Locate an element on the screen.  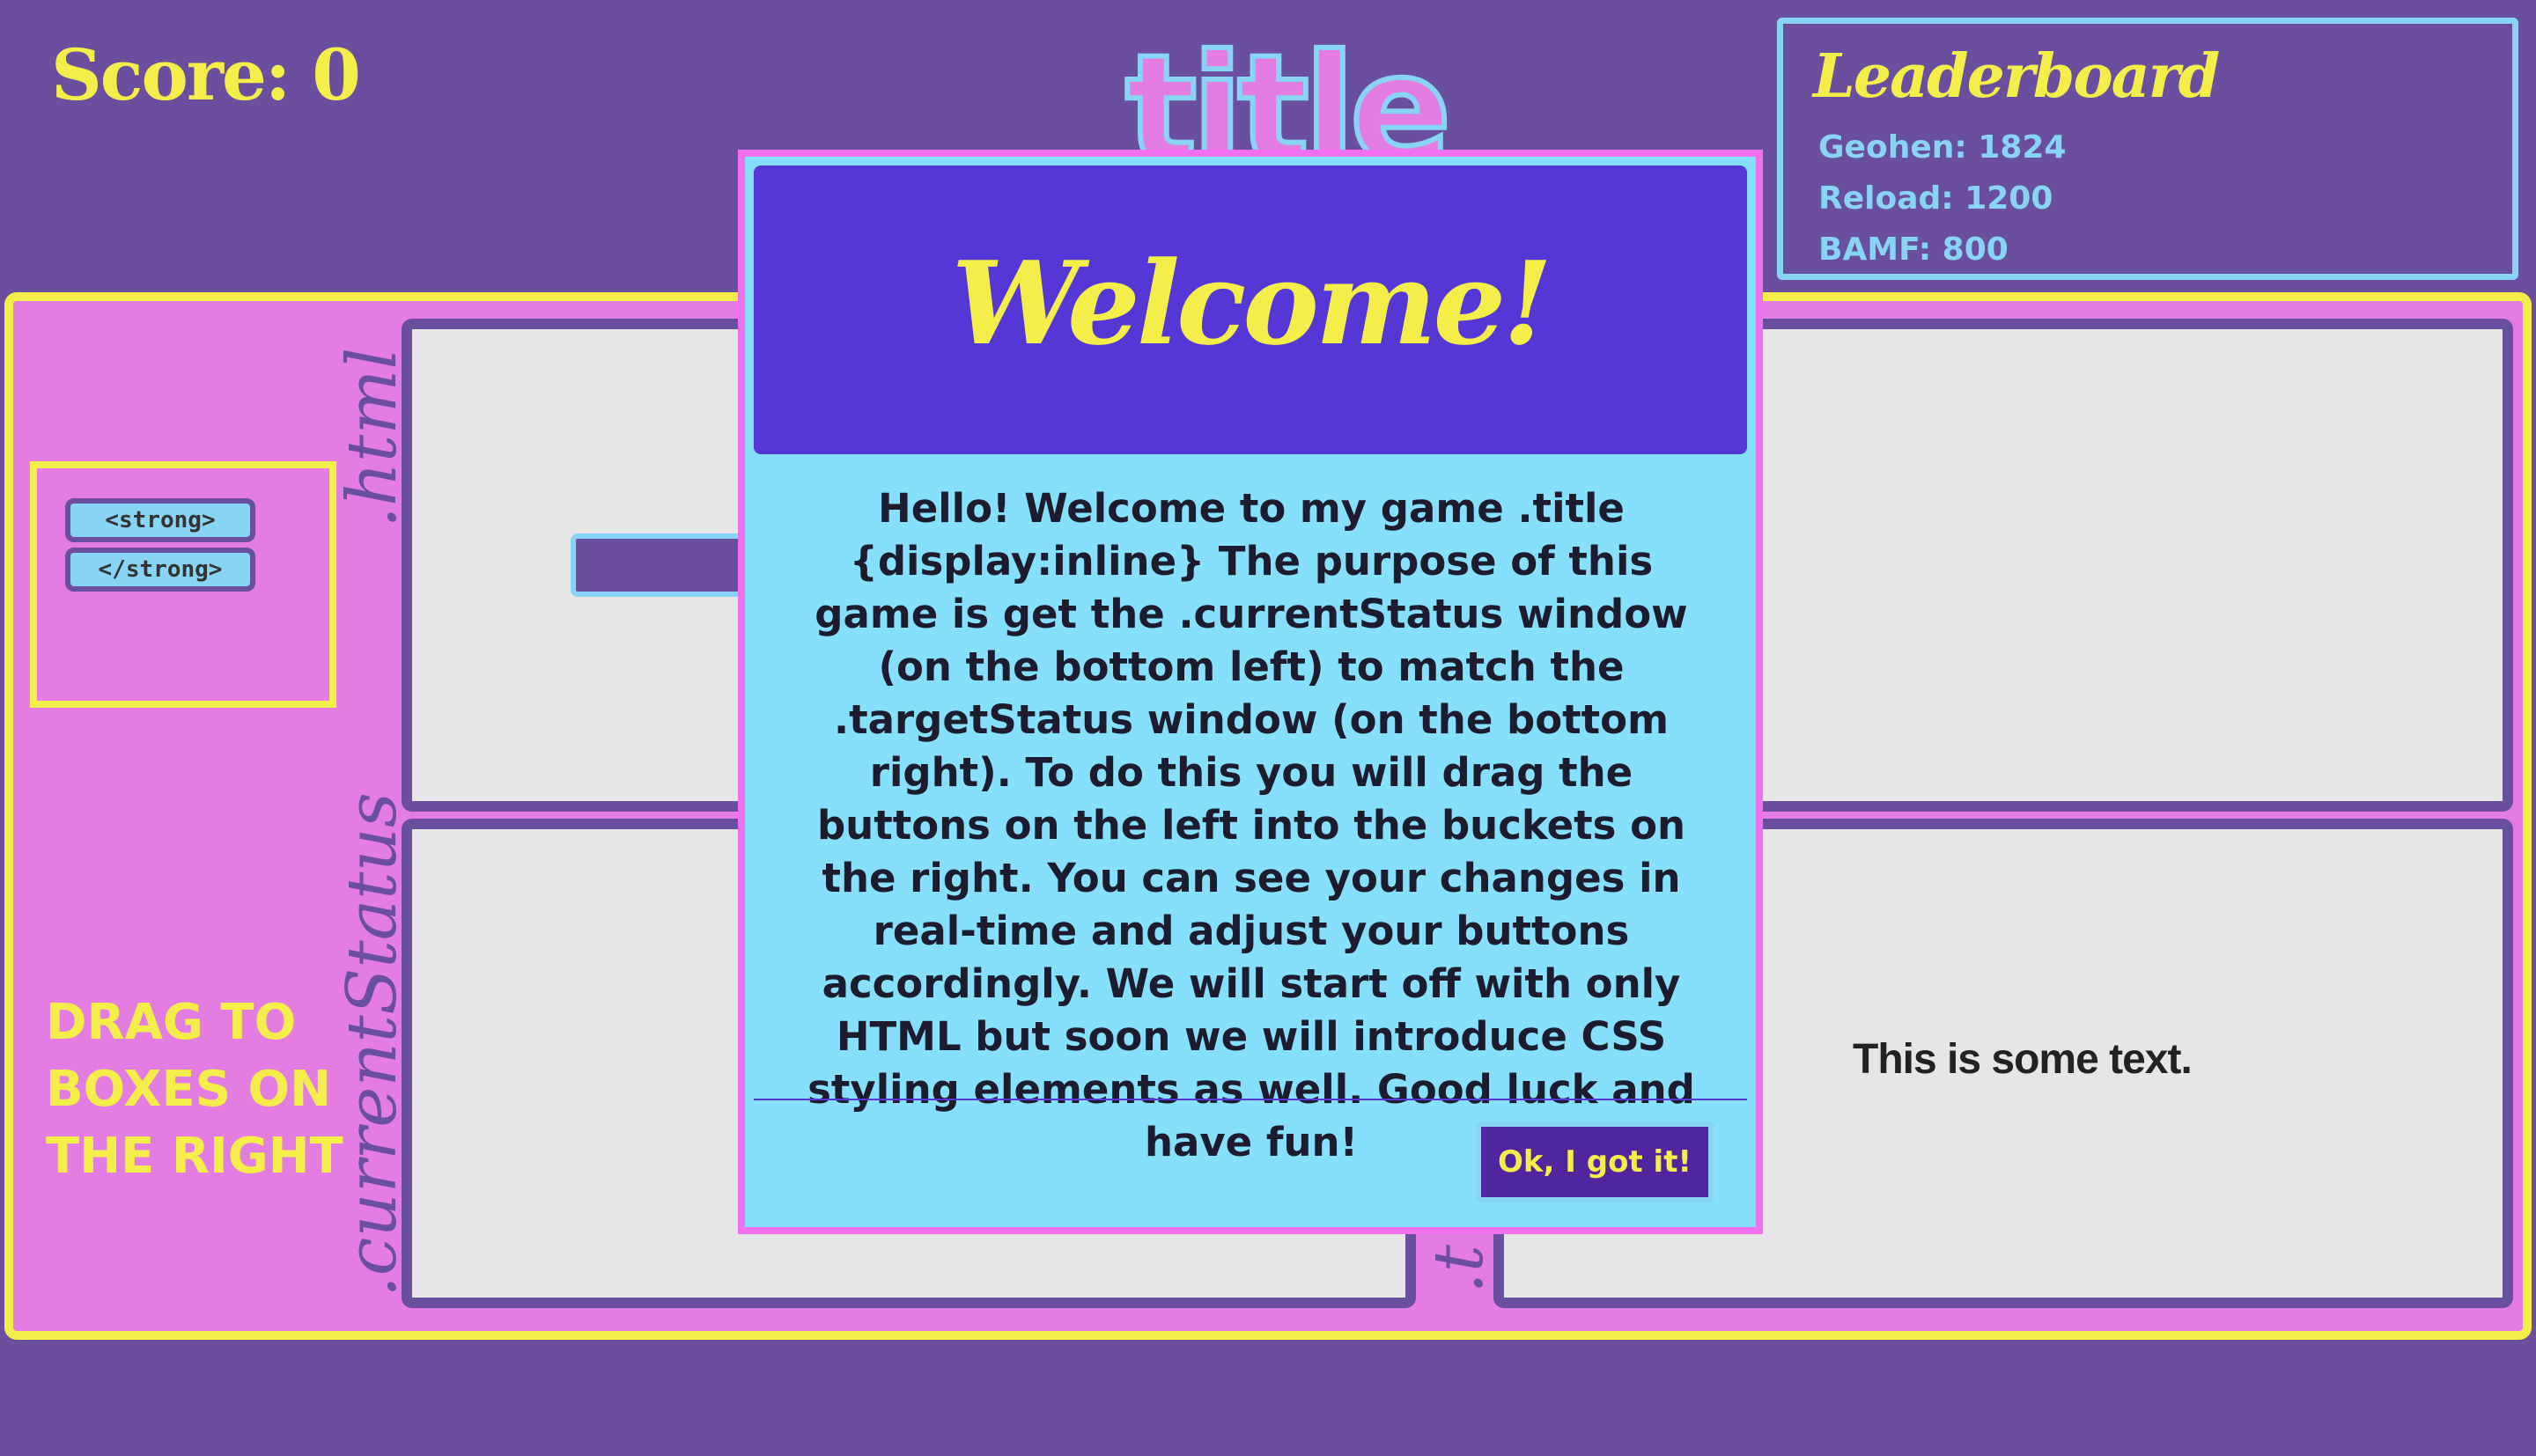
leaderboard-entry: Geohen: 1824 is located at coordinates (1943, 147).